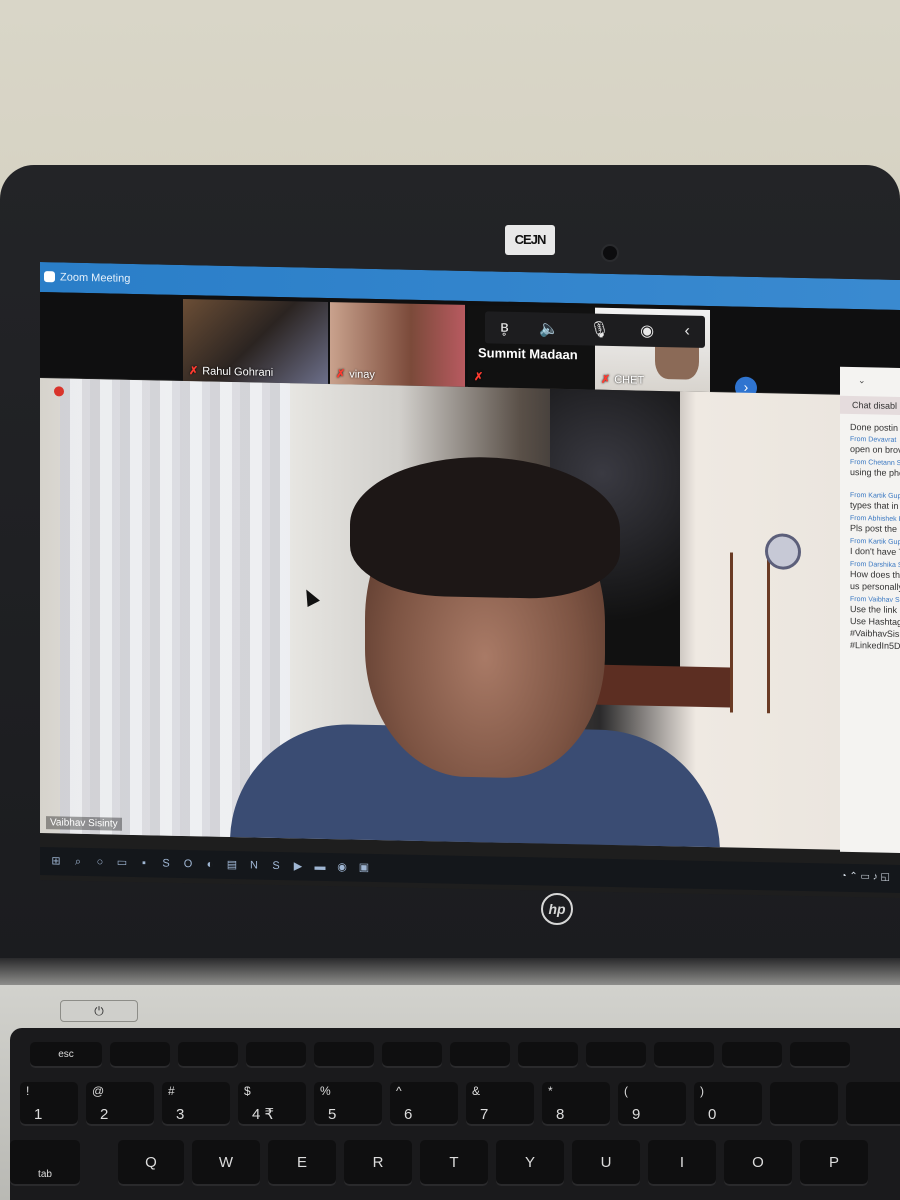 The width and height of the screenshot is (900, 1200). Describe the element at coordinates (232, 865) in the screenshot. I see `app-icon: ▤` at that location.